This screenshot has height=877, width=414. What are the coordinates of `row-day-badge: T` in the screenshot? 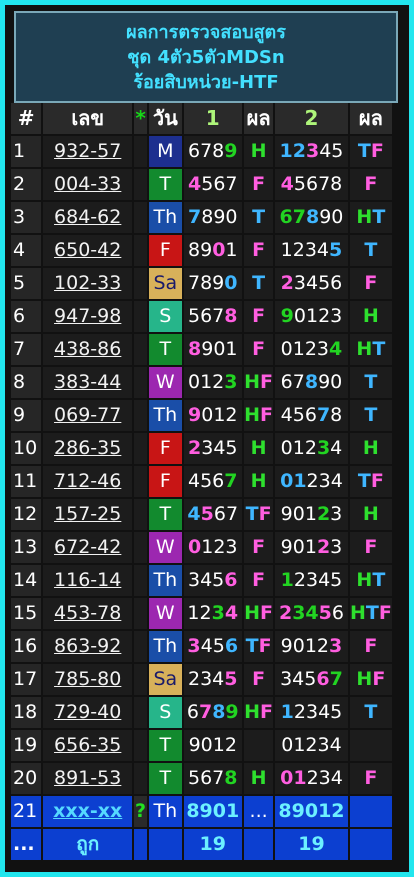 It's located at (165, 349).